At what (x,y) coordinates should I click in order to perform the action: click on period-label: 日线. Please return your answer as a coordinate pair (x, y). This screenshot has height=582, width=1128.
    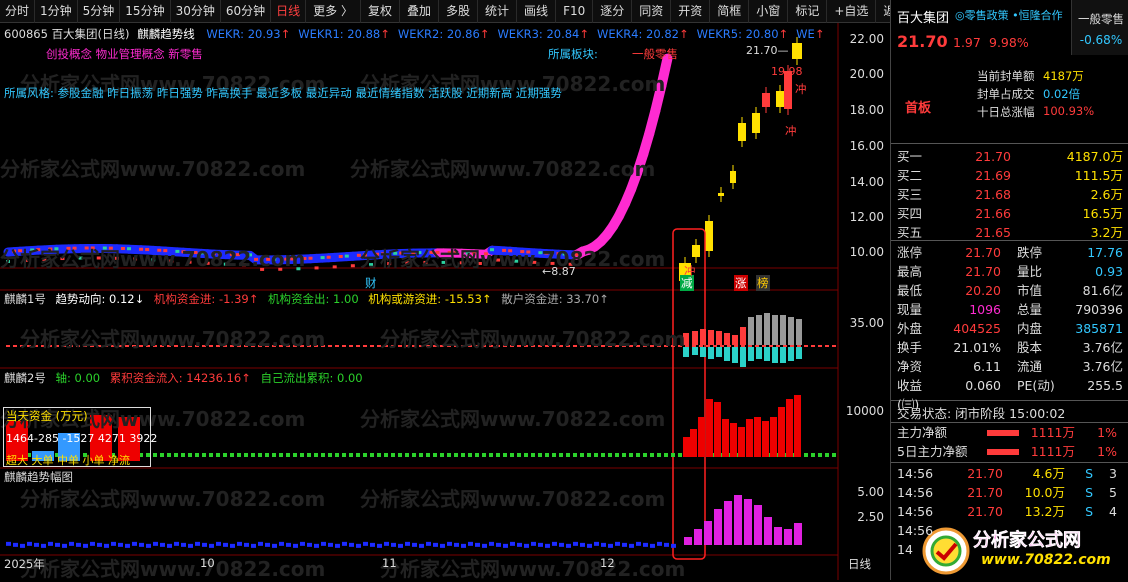
    Looking at the image, I should click on (859, 564).